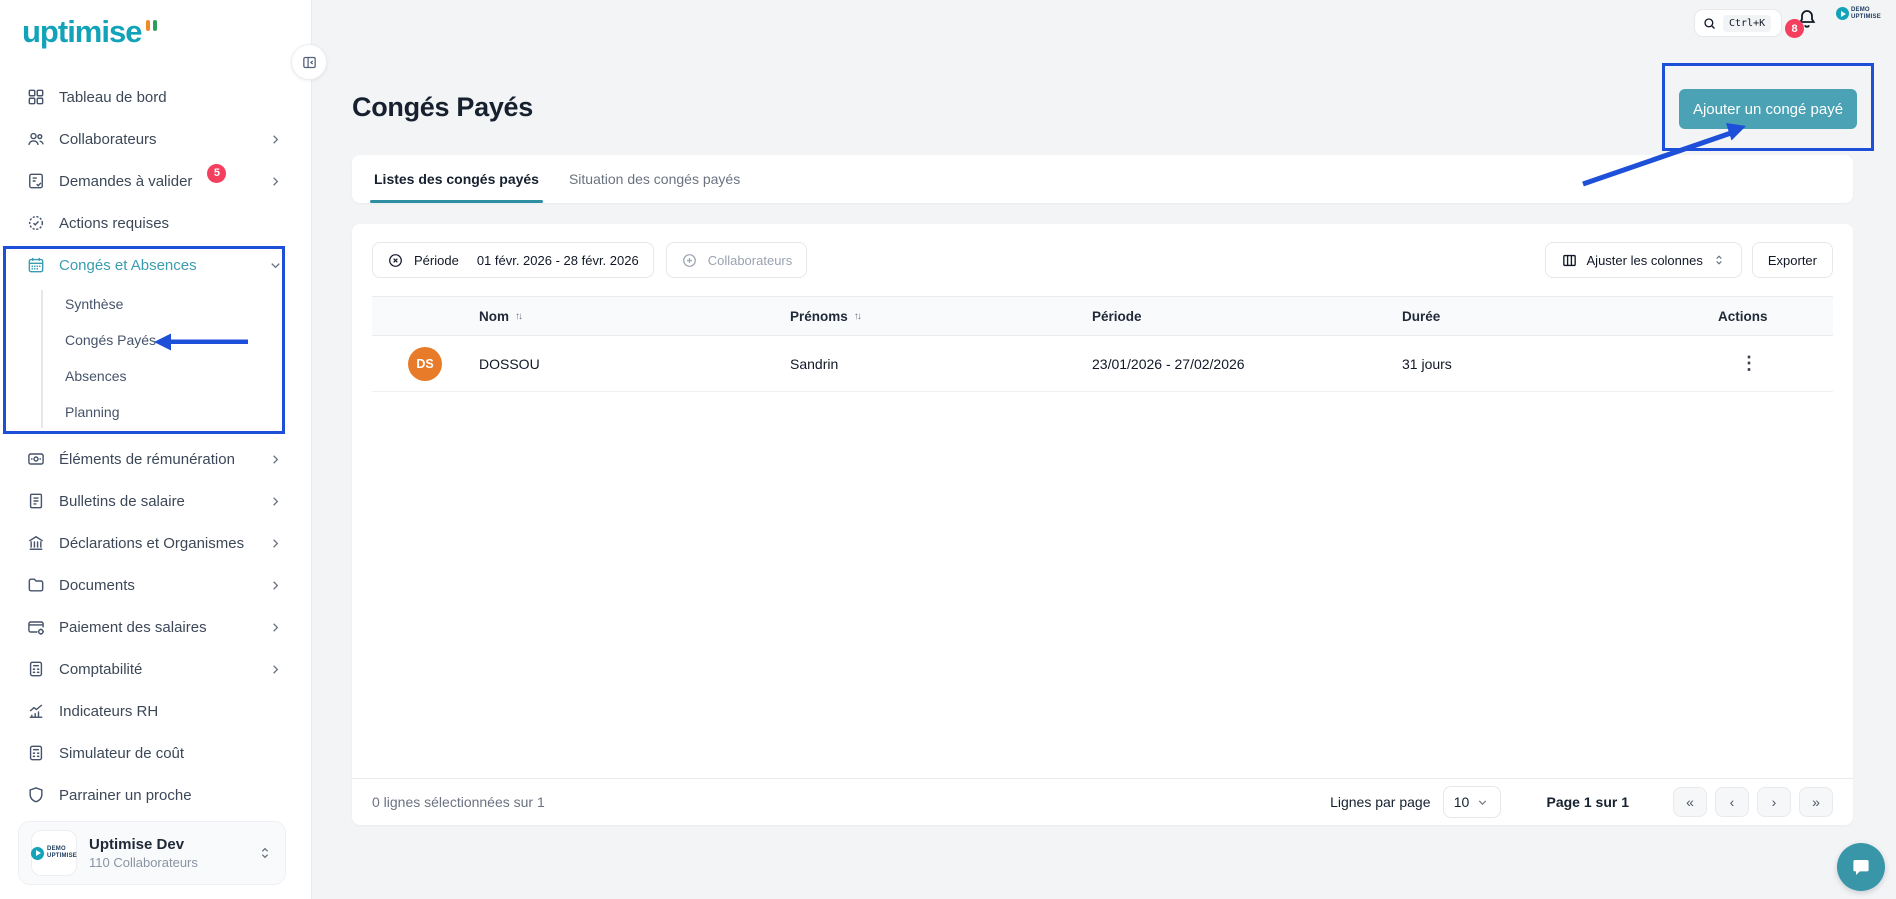 Image resolution: width=1896 pixels, height=899 pixels. What do you see at coordinates (1471, 802) in the screenshot?
I see `rows-per-page-select: 10` at bounding box center [1471, 802].